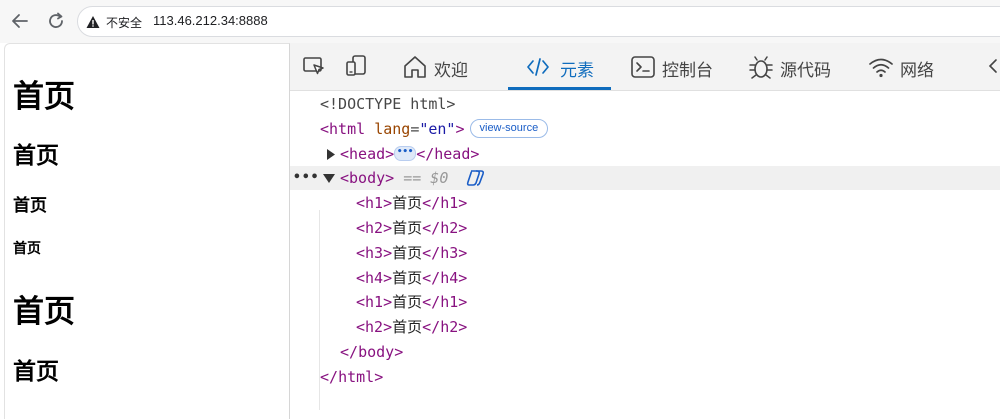 This screenshot has height=419, width=1000. Describe the element at coordinates (392, 129) in the screenshot. I see `attr-name: lang` at that location.